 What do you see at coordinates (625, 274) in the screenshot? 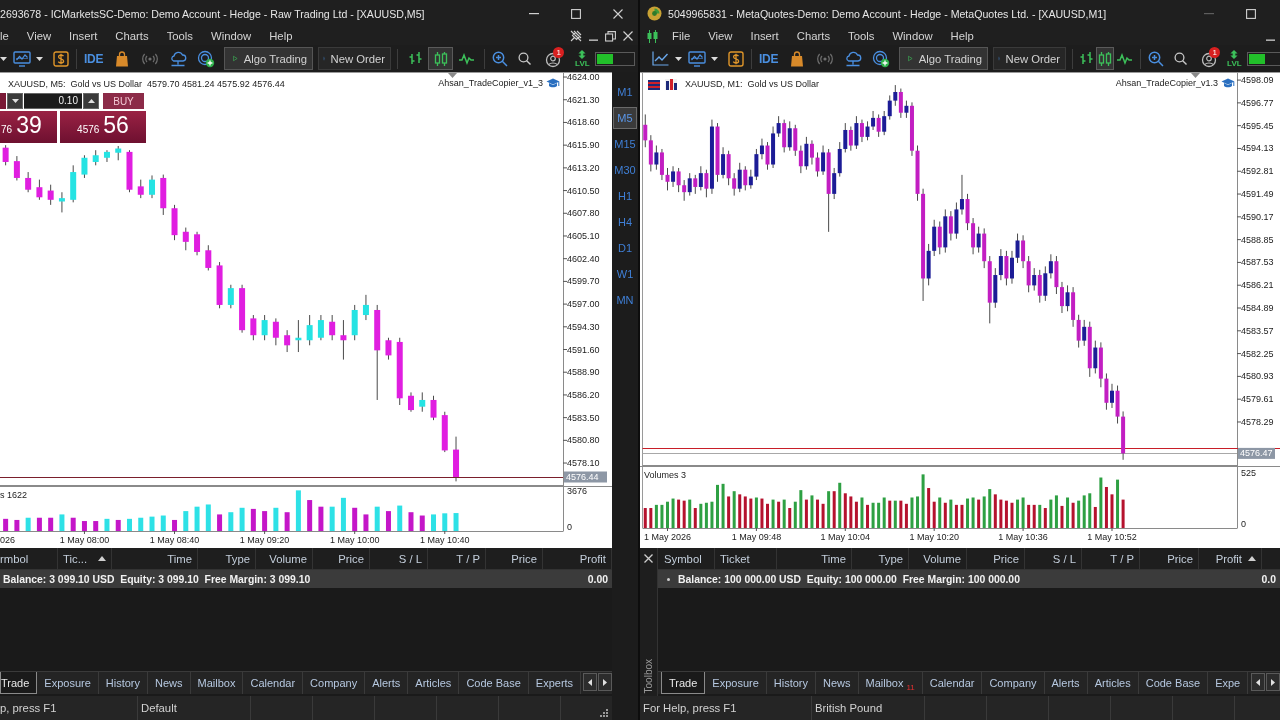
I see `timeframe-button: W1` at bounding box center [625, 274].